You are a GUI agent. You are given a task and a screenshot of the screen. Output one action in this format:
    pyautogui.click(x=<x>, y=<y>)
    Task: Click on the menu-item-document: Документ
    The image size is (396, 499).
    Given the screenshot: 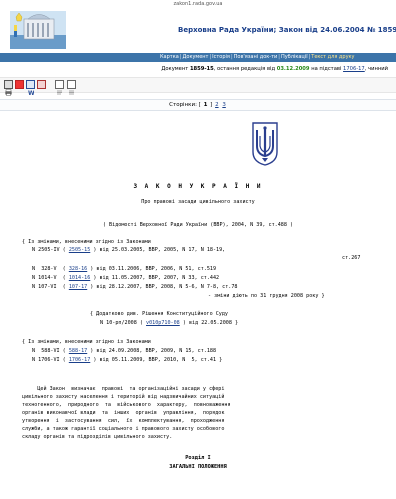 What is the action you would take?
    pyautogui.click(x=195, y=57)
    